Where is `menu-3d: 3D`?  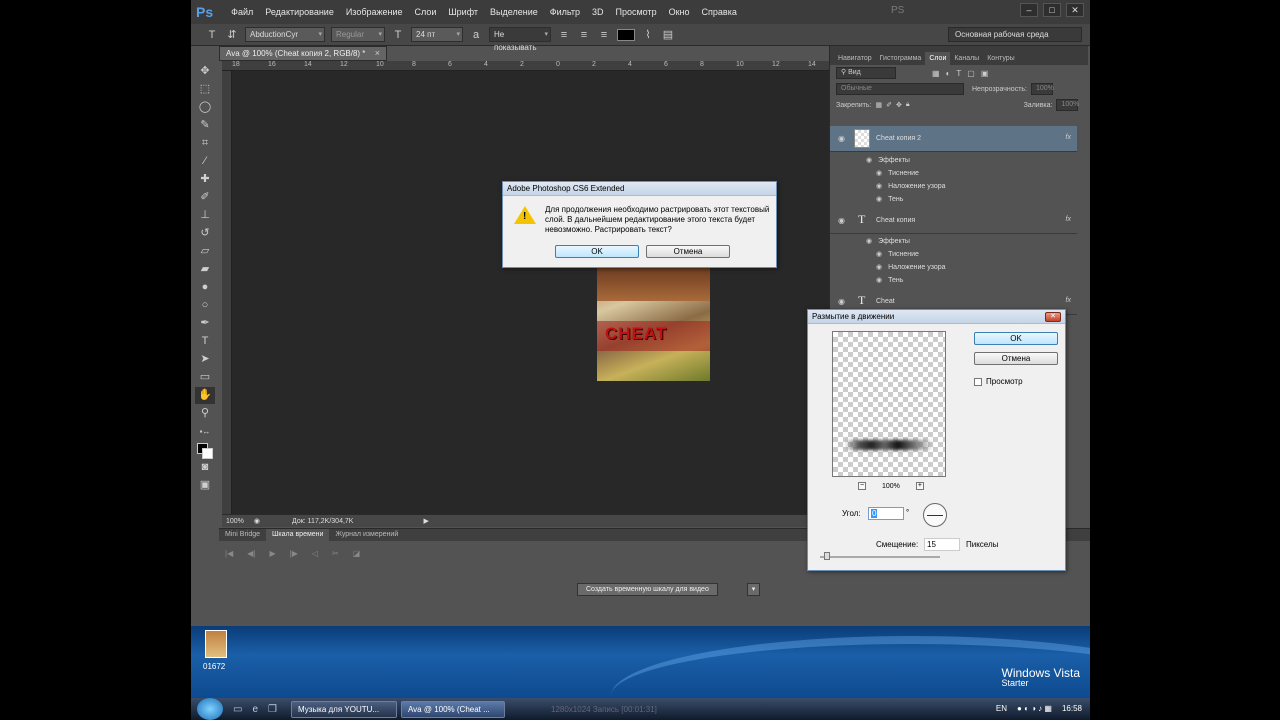 menu-3d: 3D is located at coordinates (598, 12).